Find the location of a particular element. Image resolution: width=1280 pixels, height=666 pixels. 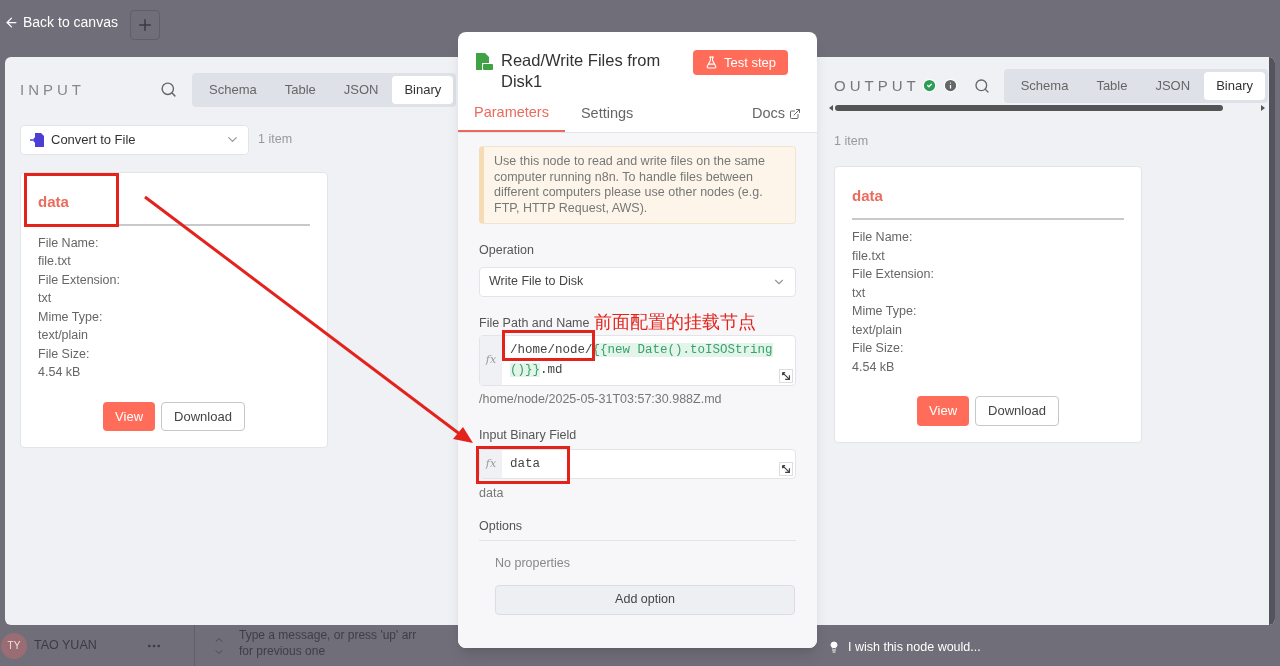

resolved-value: /home/node/2025-05-31T03:57:30.988Z.md is located at coordinates (601, 399).